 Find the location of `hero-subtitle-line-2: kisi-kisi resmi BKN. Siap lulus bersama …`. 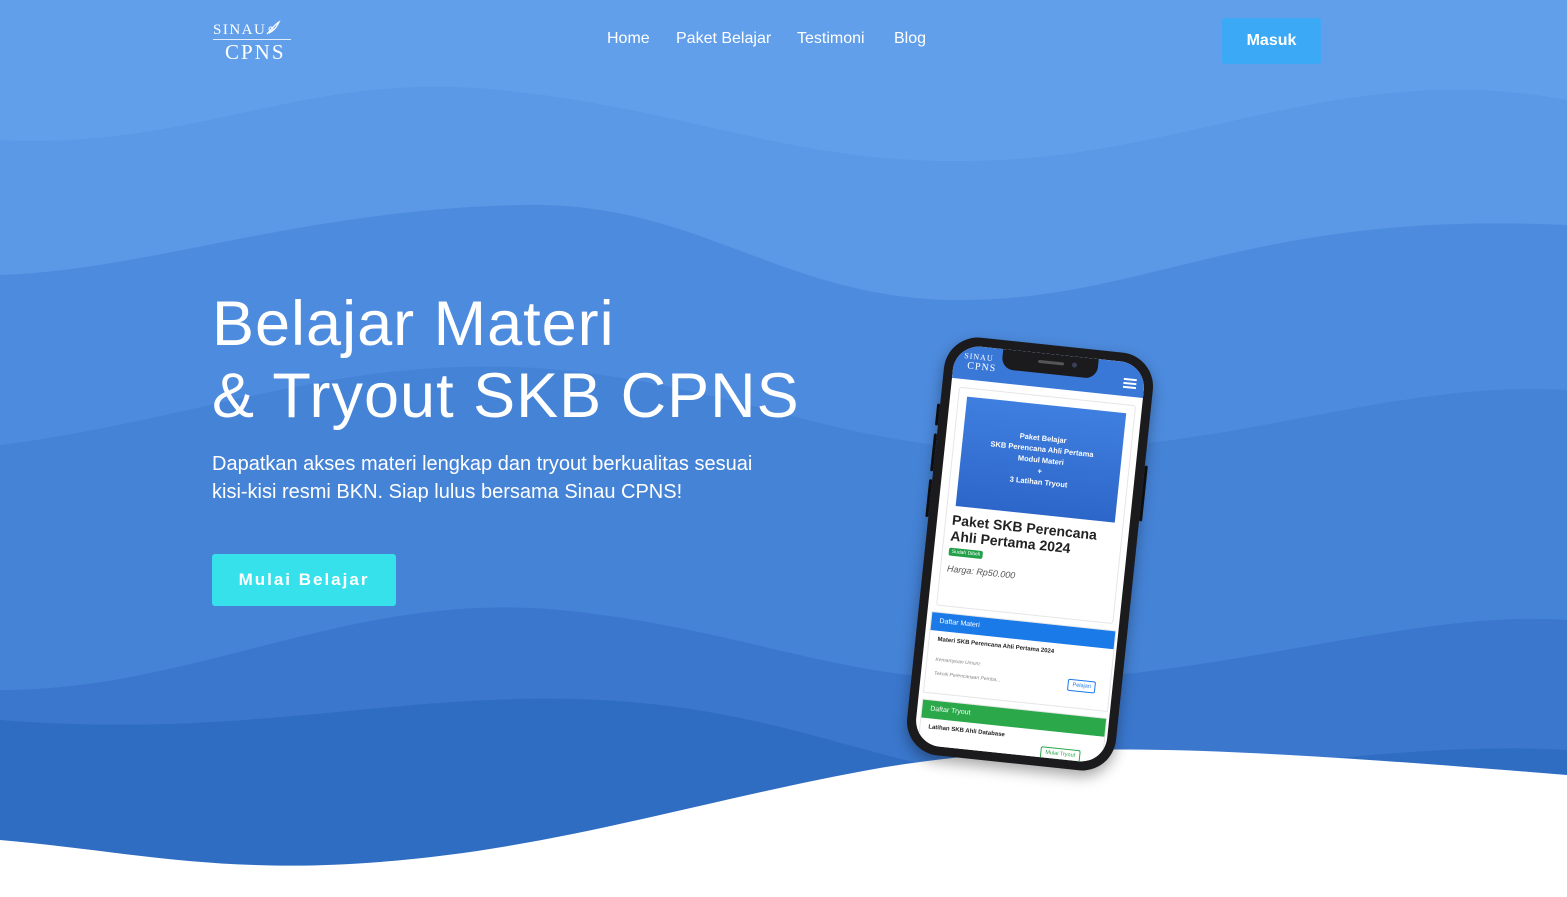

hero-subtitle-line-2: kisi-kisi resmi BKN. Siap lulus bersama … is located at coordinates (447, 492).